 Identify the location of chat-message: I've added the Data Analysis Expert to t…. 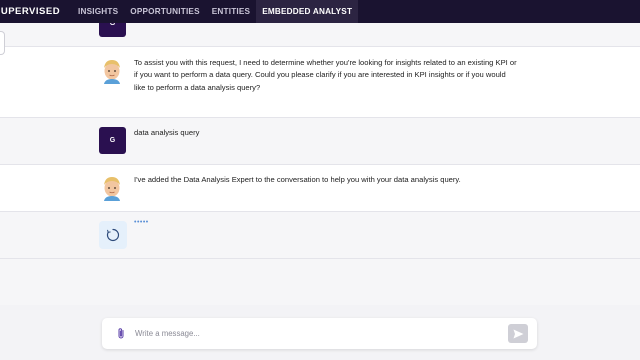
(320, 188).